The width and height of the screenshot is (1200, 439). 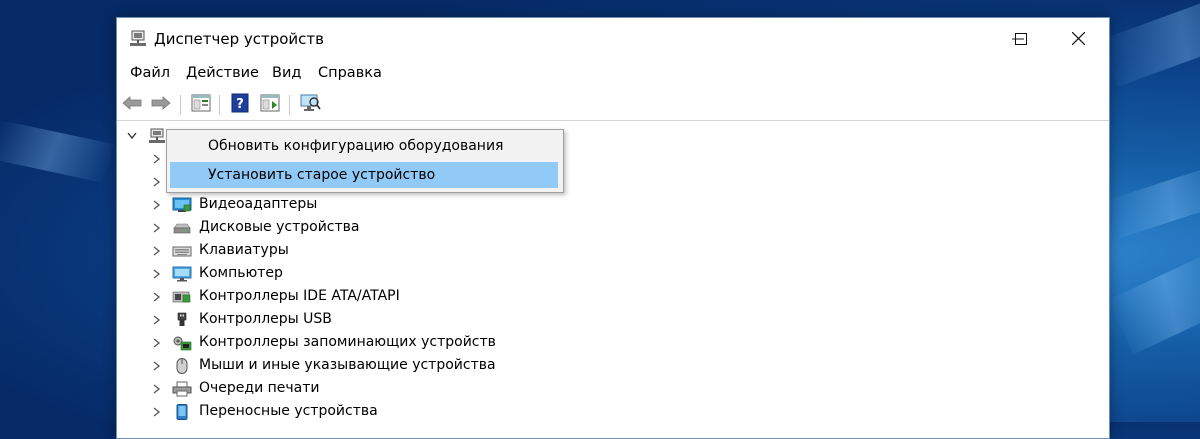 I want to click on portable-device-icon, so click(x=182, y=412).